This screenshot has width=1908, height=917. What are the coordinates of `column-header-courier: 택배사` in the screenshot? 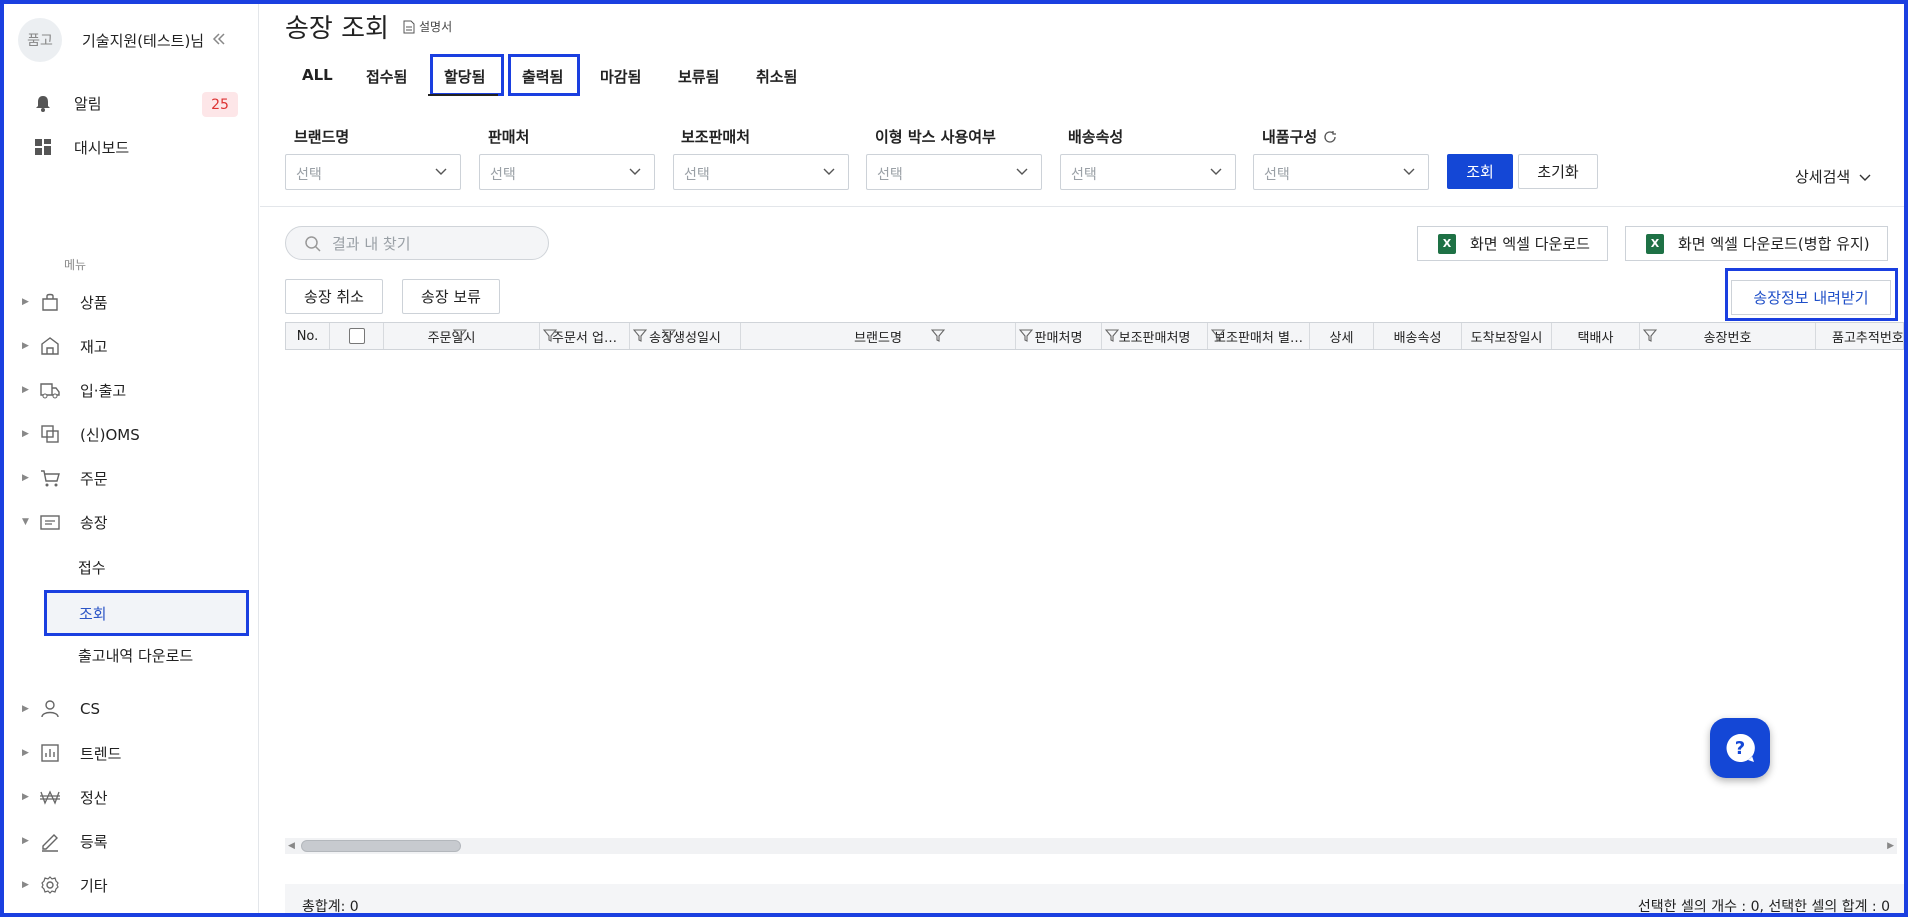 It's located at (1596, 336).